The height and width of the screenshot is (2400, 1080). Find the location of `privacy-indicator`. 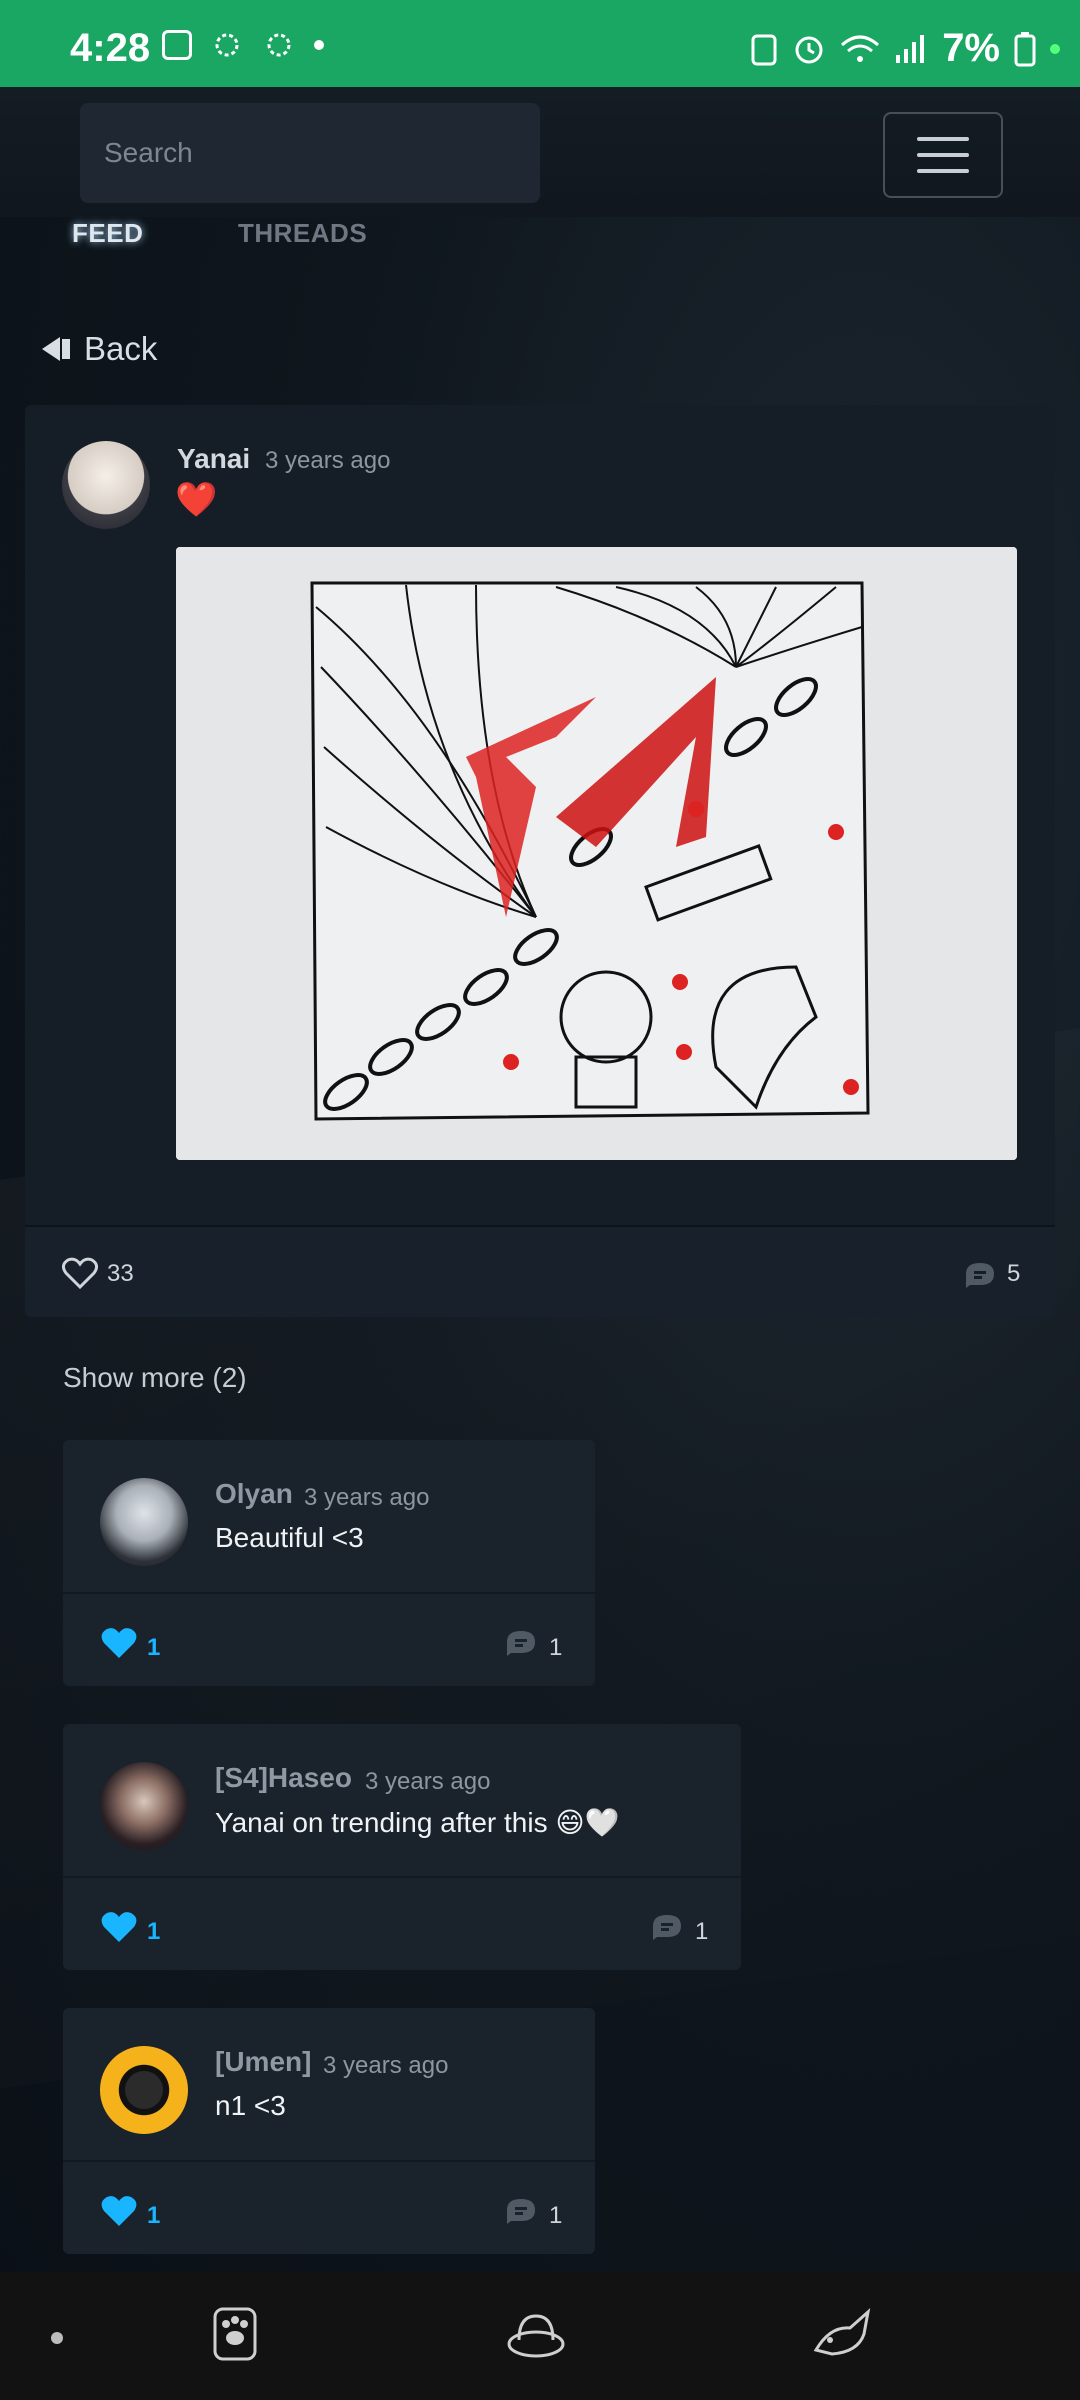

privacy-indicator is located at coordinates (1055, 48).